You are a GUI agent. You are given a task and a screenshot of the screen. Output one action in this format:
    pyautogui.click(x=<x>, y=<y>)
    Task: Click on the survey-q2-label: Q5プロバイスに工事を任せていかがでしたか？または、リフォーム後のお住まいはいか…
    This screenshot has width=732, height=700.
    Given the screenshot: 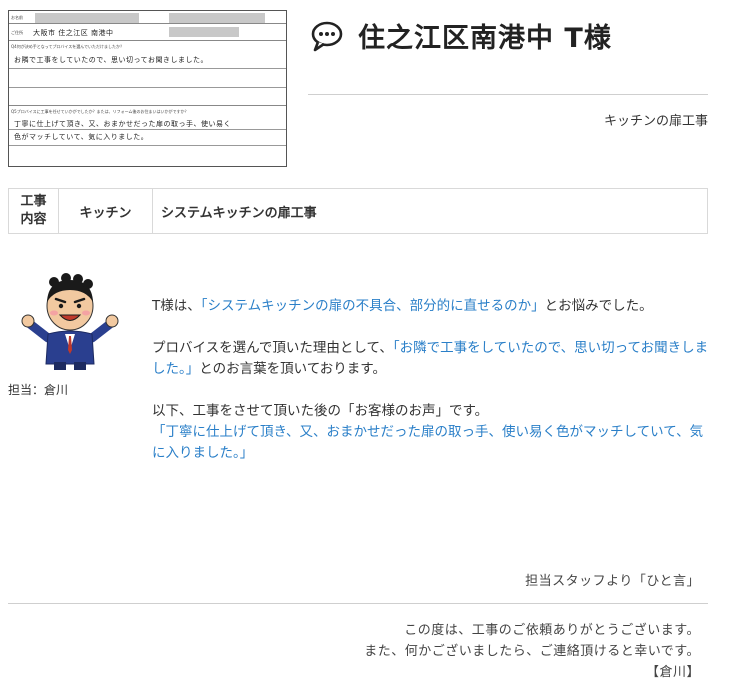 What is the action you would take?
    pyautogui.click(x=100, y=111)
    